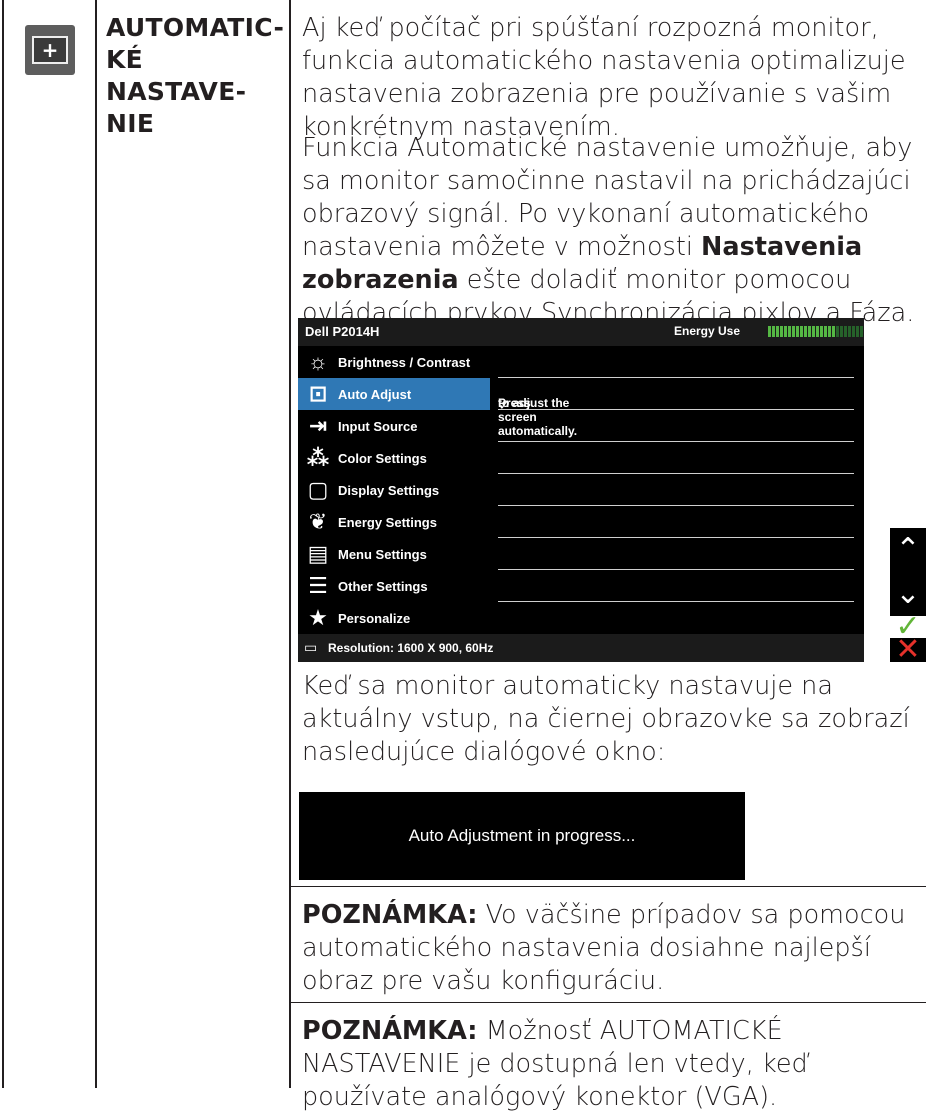 This screenshot has width=926, height=1114. I want to click on osd-energy-label: Energy Use, so click(707, 331).